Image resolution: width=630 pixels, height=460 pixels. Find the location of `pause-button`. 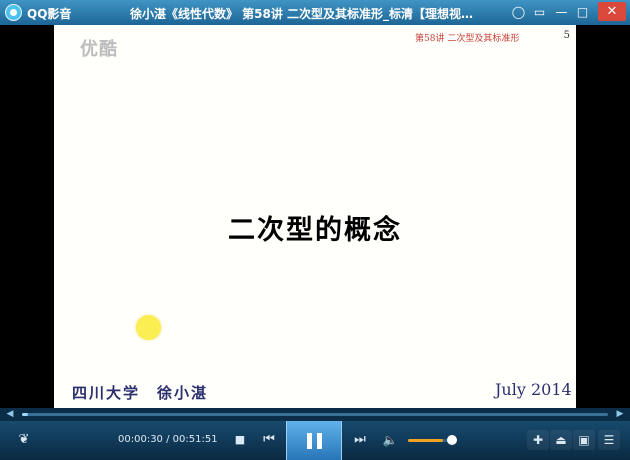

pause-button is located at coordinates (314, 440).